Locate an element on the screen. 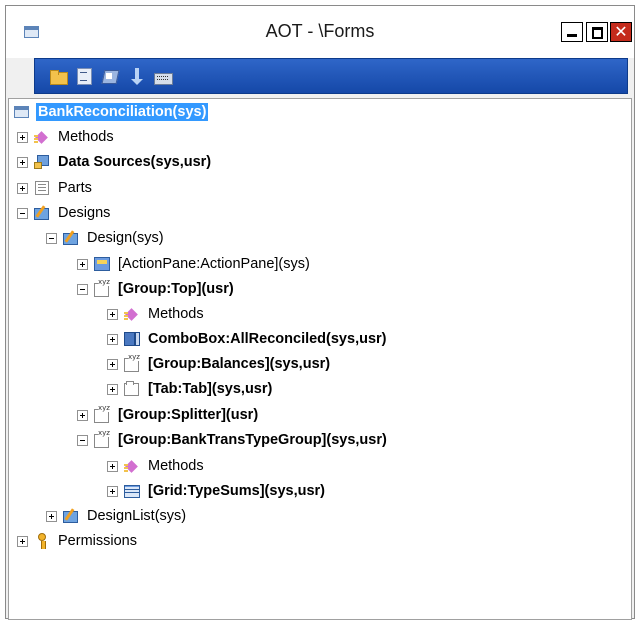 This screenshot has width=640, height=623. tree-node-action-pane: [ActionPane:ActionPane](sys) is located at coordinates (194, 264).